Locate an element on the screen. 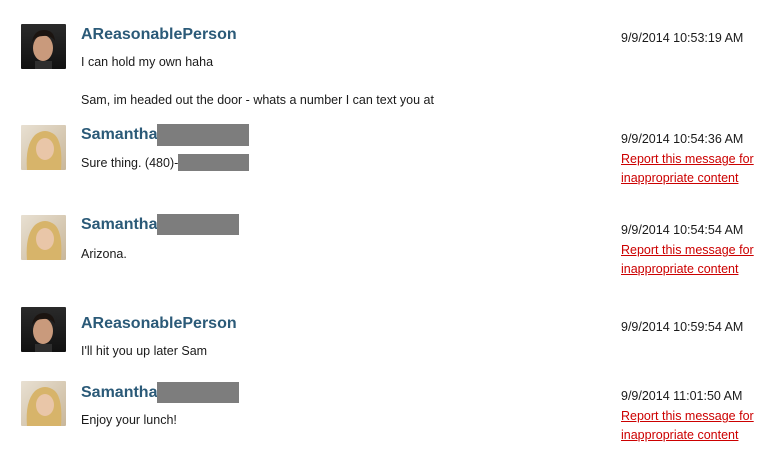 Image resolution: width=781 pixels, height=456 pixels. message-text: Arizona. is located at coordinates (104, 254).